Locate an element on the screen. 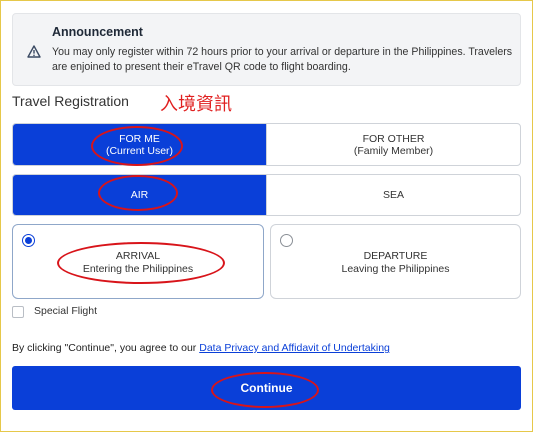 The image size is (533, 432). departure-text: DEPARTURE Leaving the Philippines is located at coordinates (395, 262).